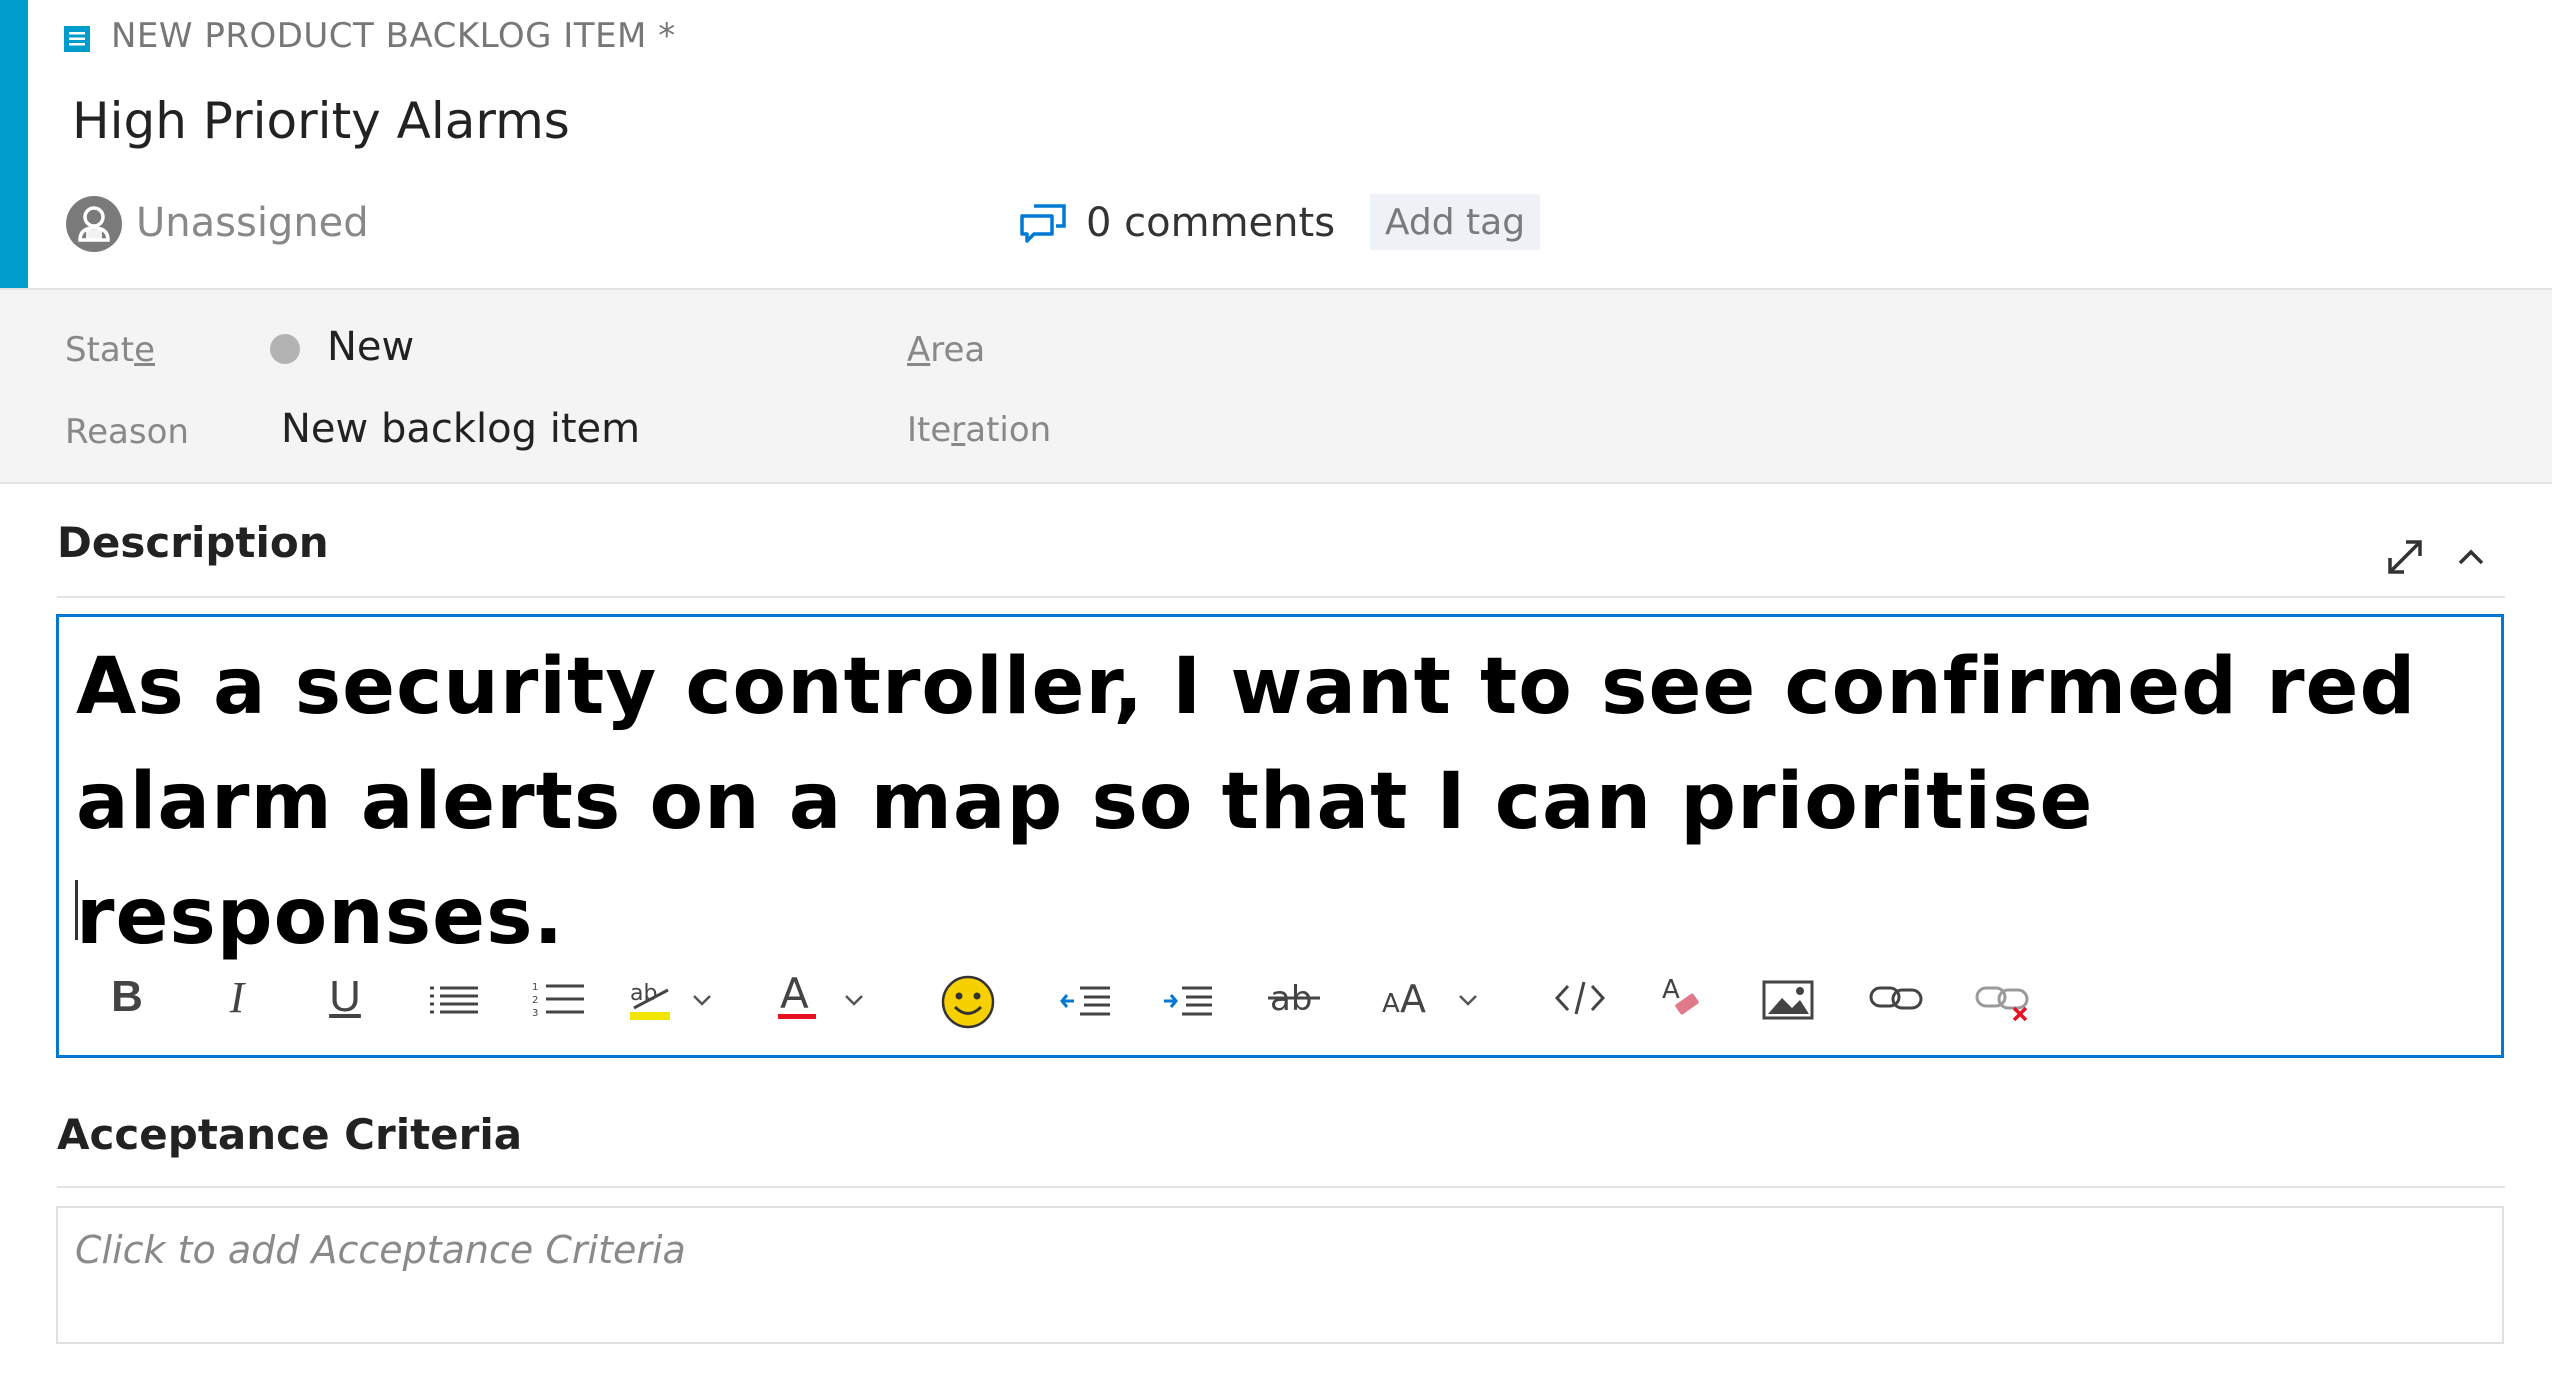  I want to click on unassigned-avatar-icon, so click(94, 224).